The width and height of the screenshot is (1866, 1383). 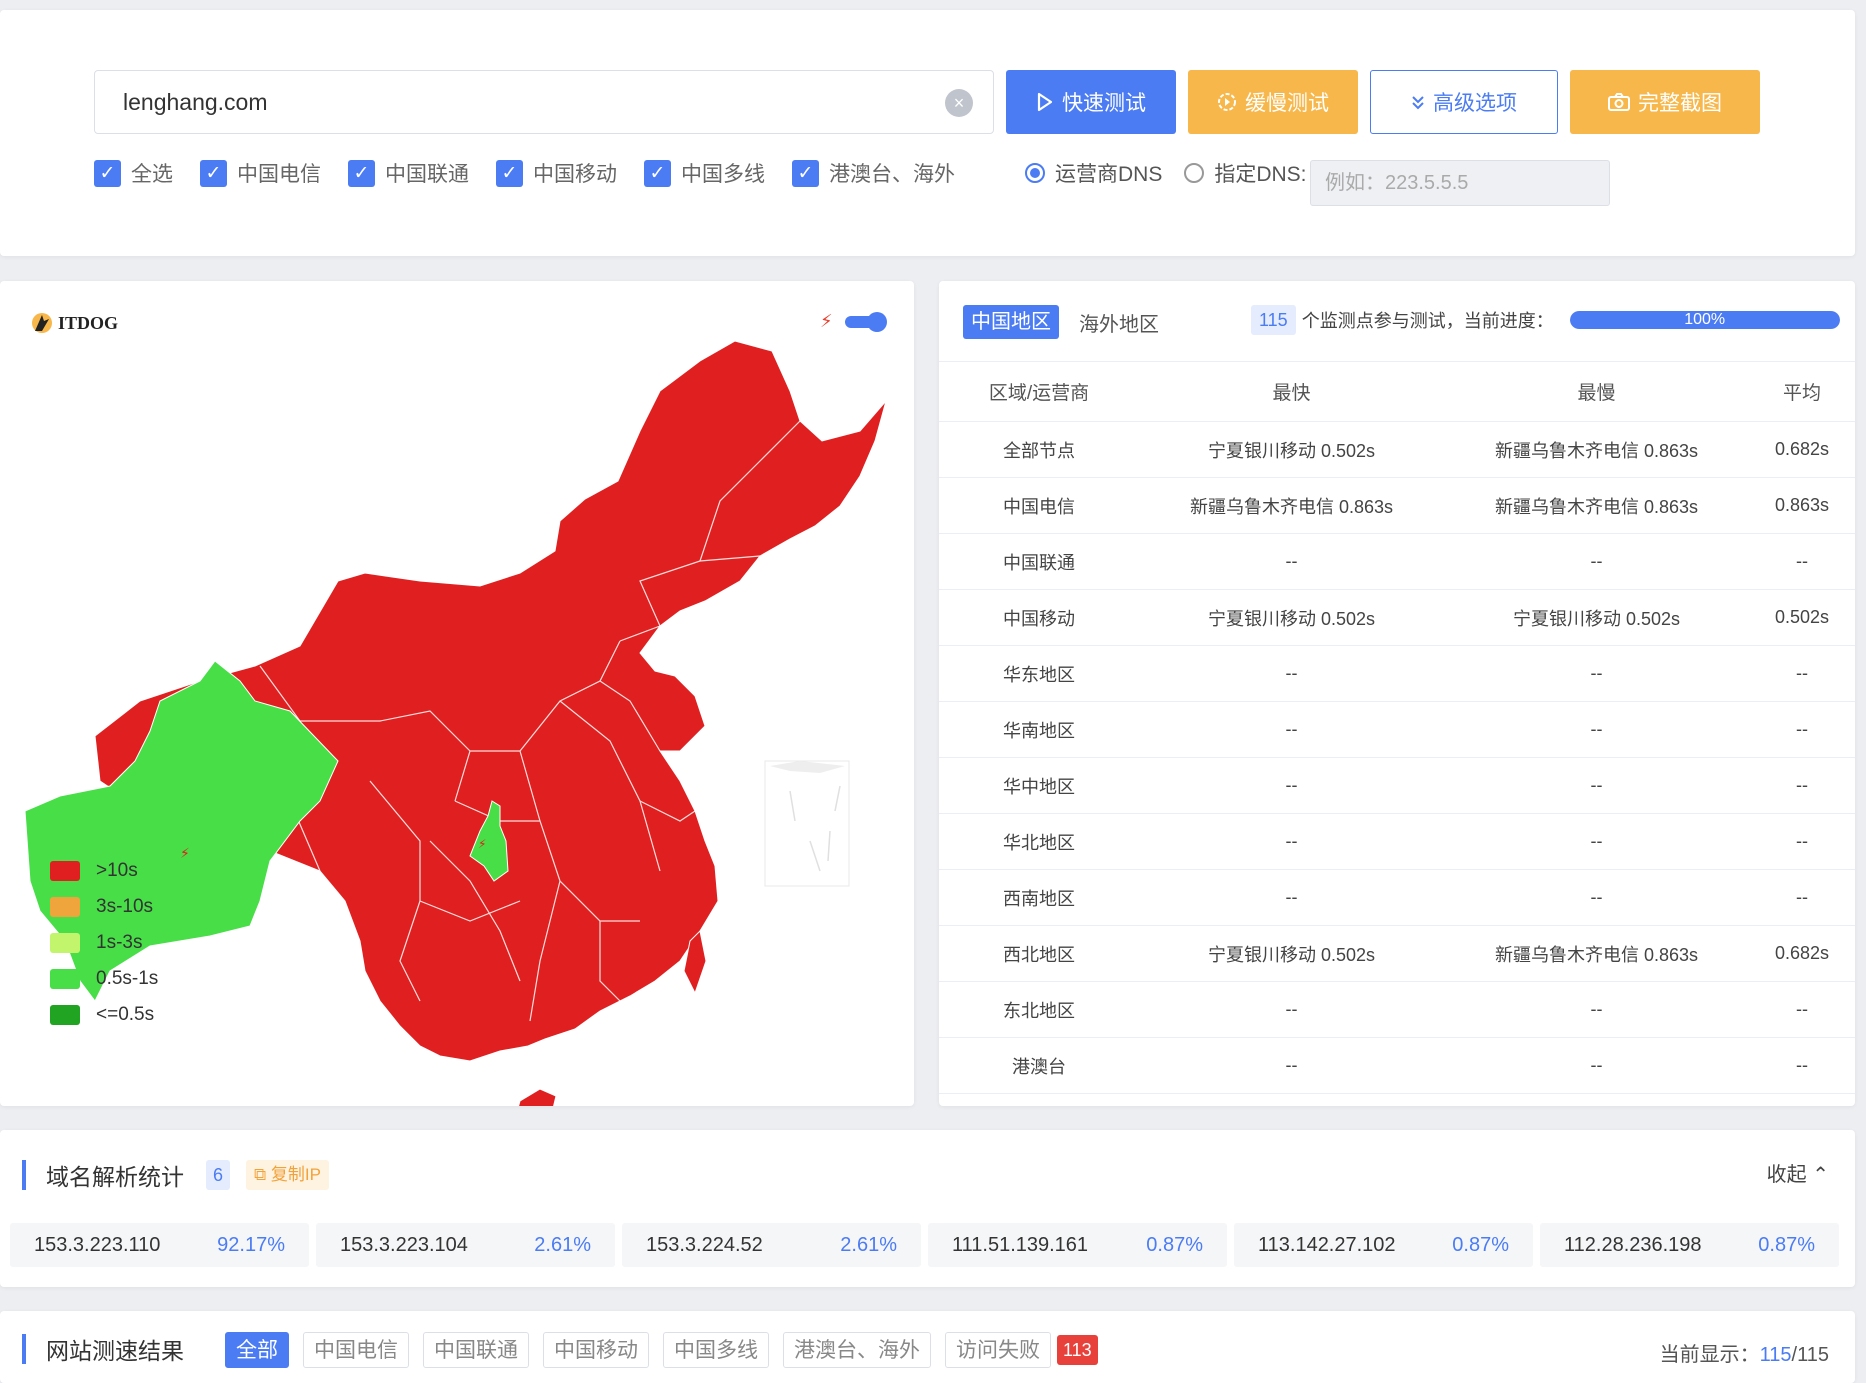 I want to click on ip-stat-item: 153.3.223.110 92.17%, so click(x=159, y=1245).